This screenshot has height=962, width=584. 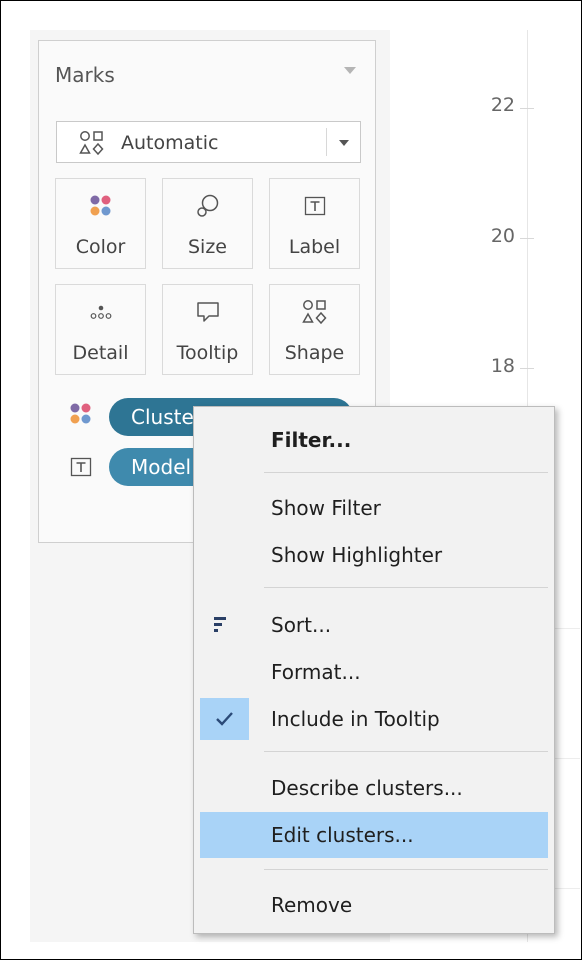 I want to click on mark-type-dropdown: Automatic, so click(x=208, y=142).